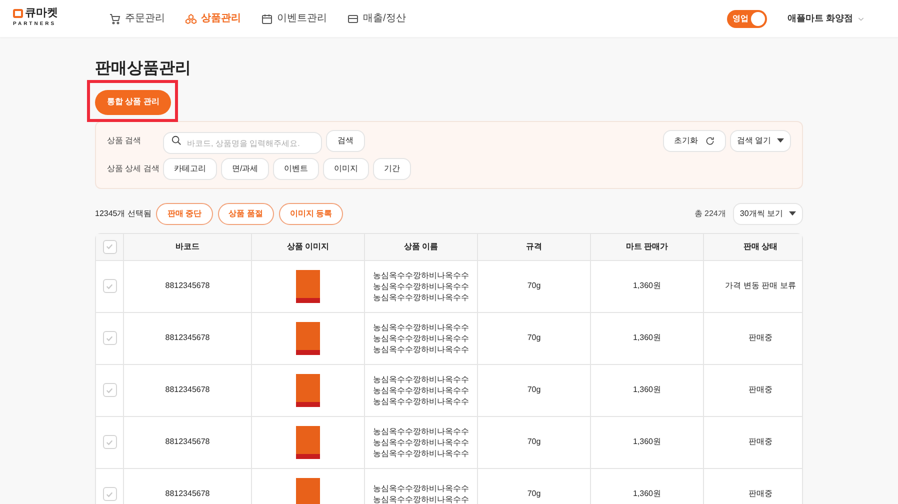 The height and width of the screenshot is (504, 898). Describe the element at coordinates (124, 140) in the screenshot. I see `search-label: 상품 검색` at that location.